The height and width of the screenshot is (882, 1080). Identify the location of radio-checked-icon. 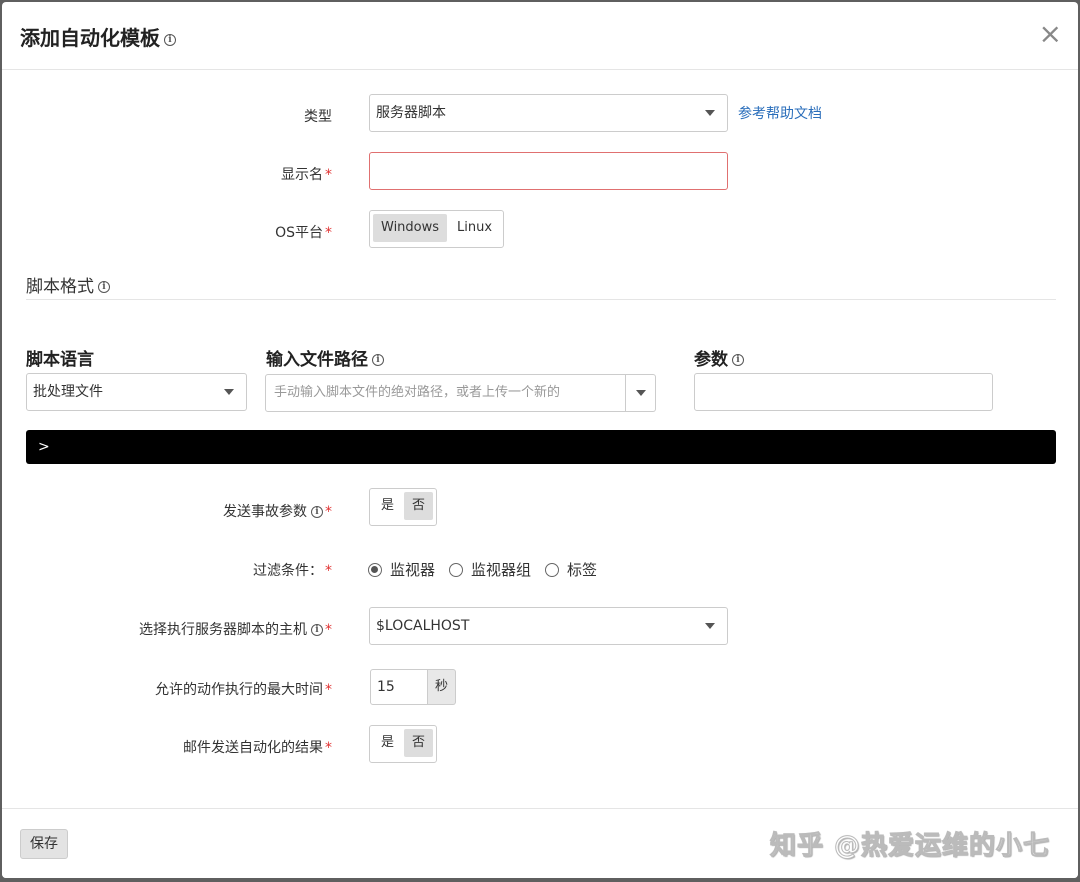
(375, 569).